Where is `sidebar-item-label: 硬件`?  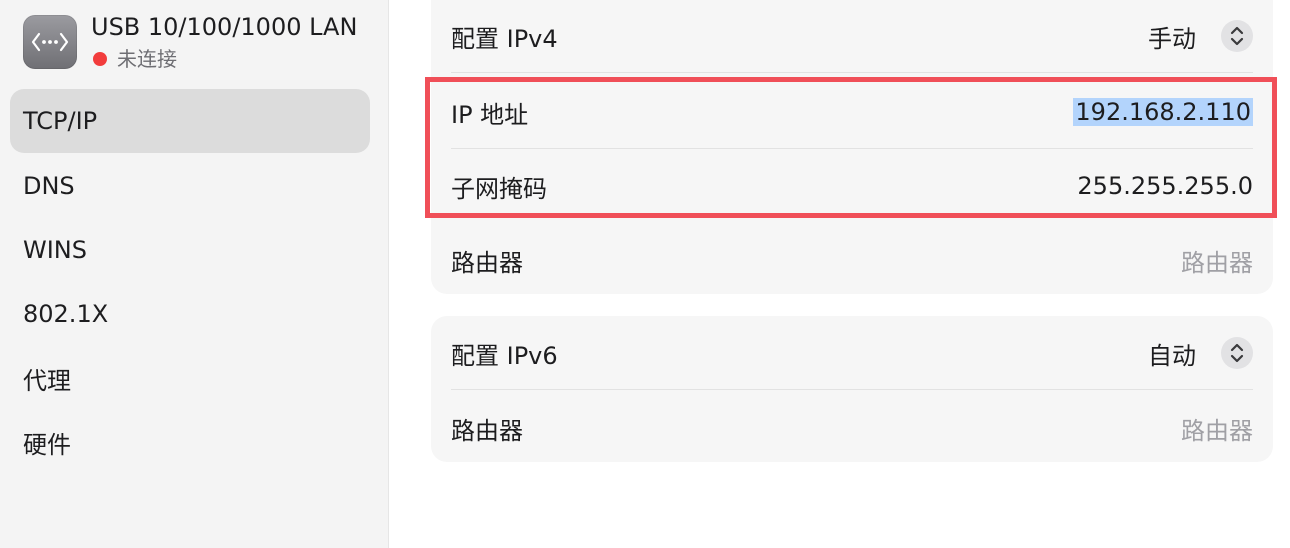 sidebar-item-label: 硬件 is located at coordinates (47, 444).